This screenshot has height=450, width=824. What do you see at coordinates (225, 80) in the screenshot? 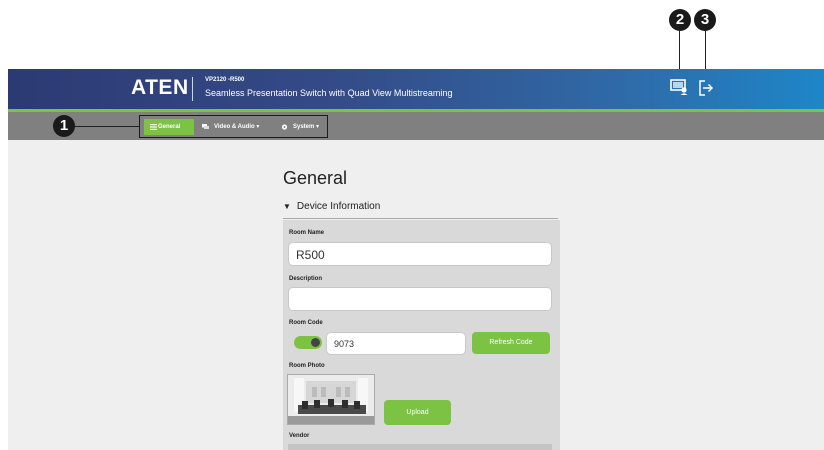
I see `device-model: VP2120 -R500` at bounding box center [225, 80].